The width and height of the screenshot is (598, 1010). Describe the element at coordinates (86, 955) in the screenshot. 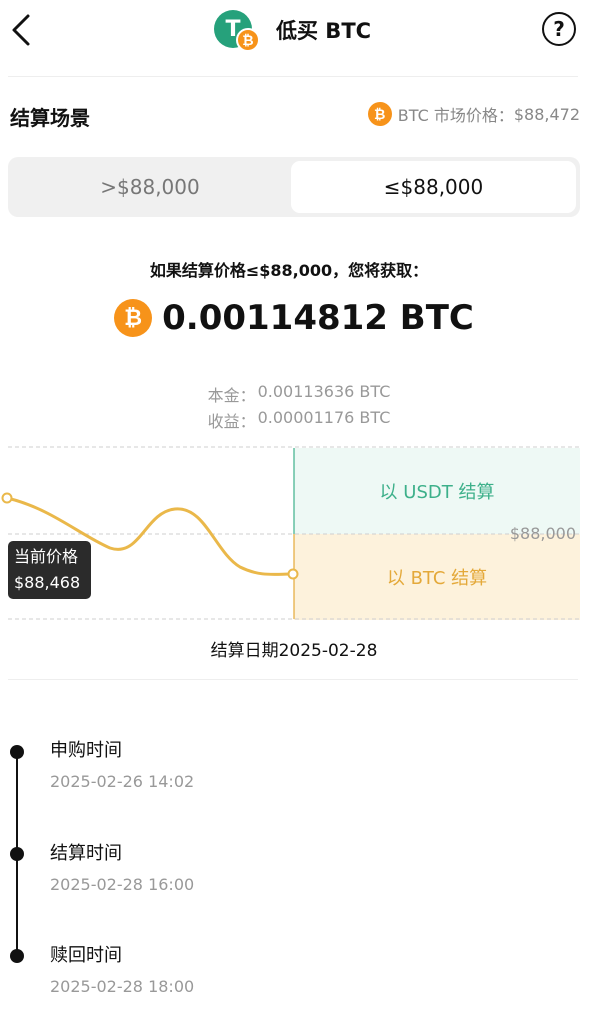

I see `timeline-title: 赎回时间` at that location.